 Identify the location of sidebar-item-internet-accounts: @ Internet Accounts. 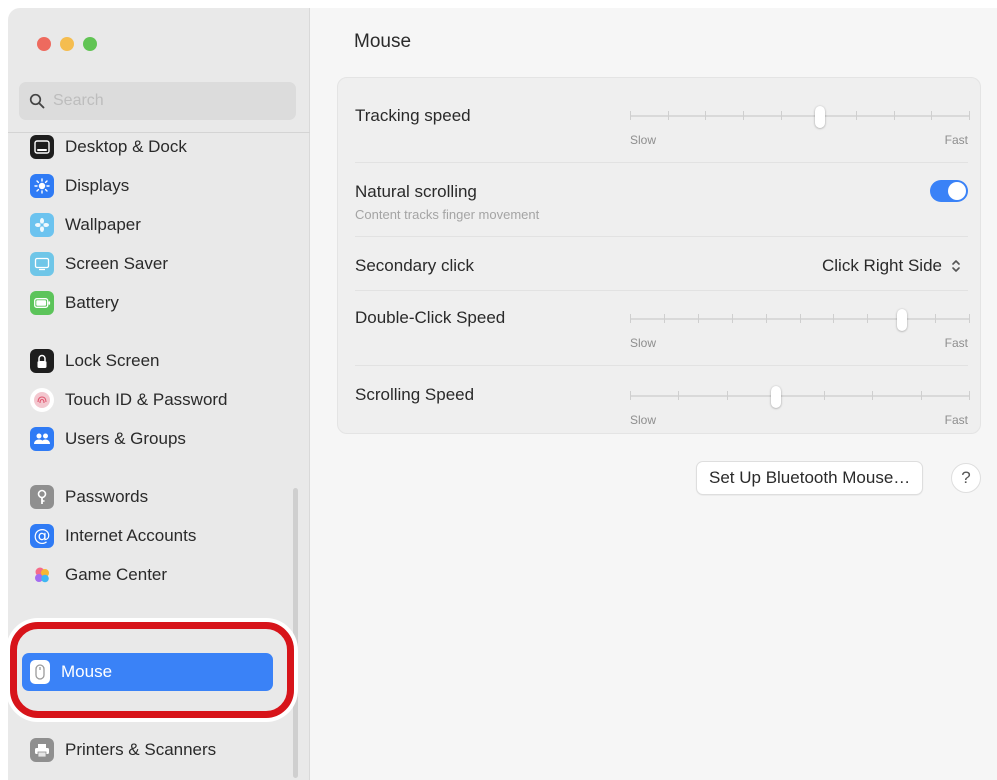
(160, 536).